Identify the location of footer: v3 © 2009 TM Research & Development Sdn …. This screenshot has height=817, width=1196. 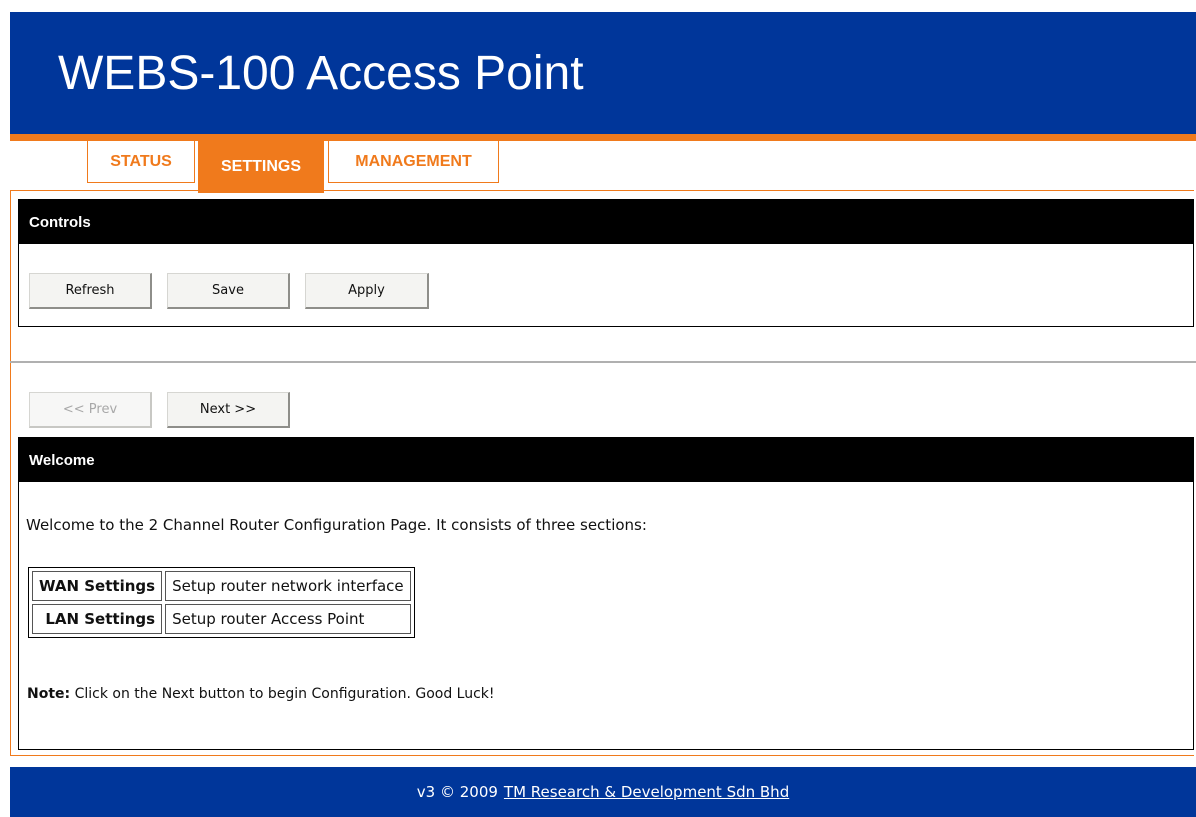
(603, 792).